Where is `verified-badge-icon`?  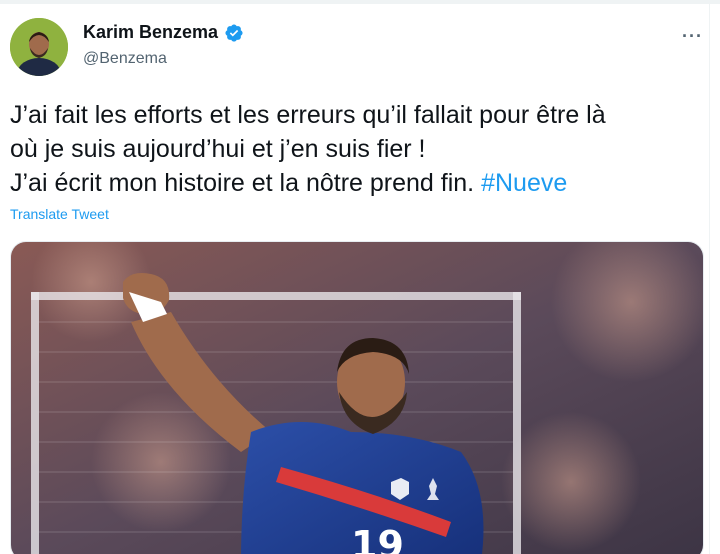 verified-badge-icon is located at coordinates (234, 33).